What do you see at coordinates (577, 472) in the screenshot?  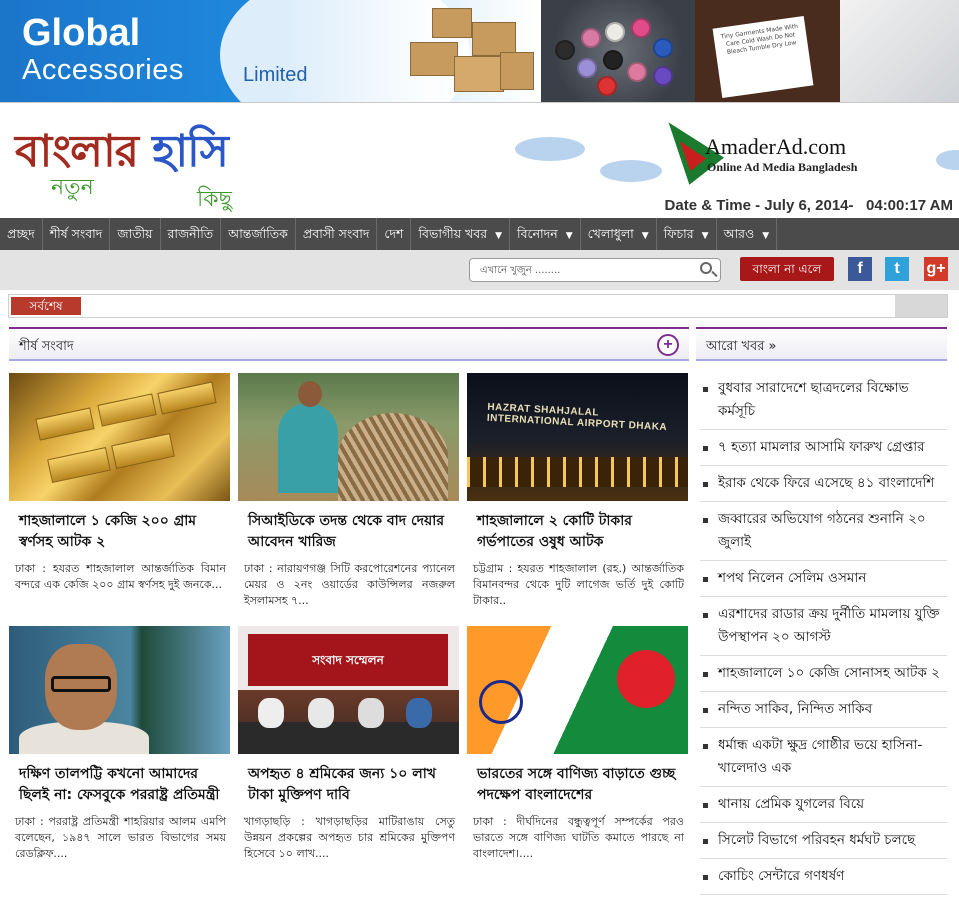 I see `airport-lights` at bounding box center [577, 472].